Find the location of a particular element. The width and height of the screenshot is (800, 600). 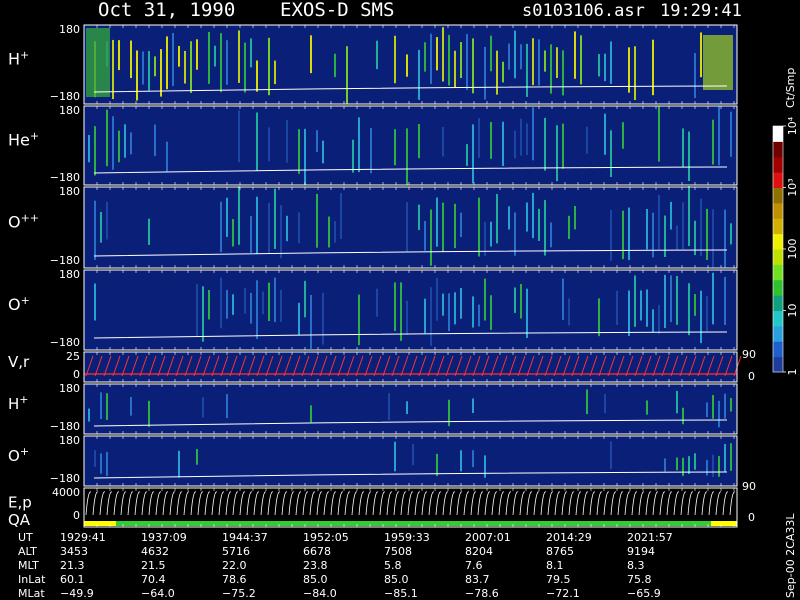

colorbar-unit: Ct/Smp is located at coordinates (790, 88).